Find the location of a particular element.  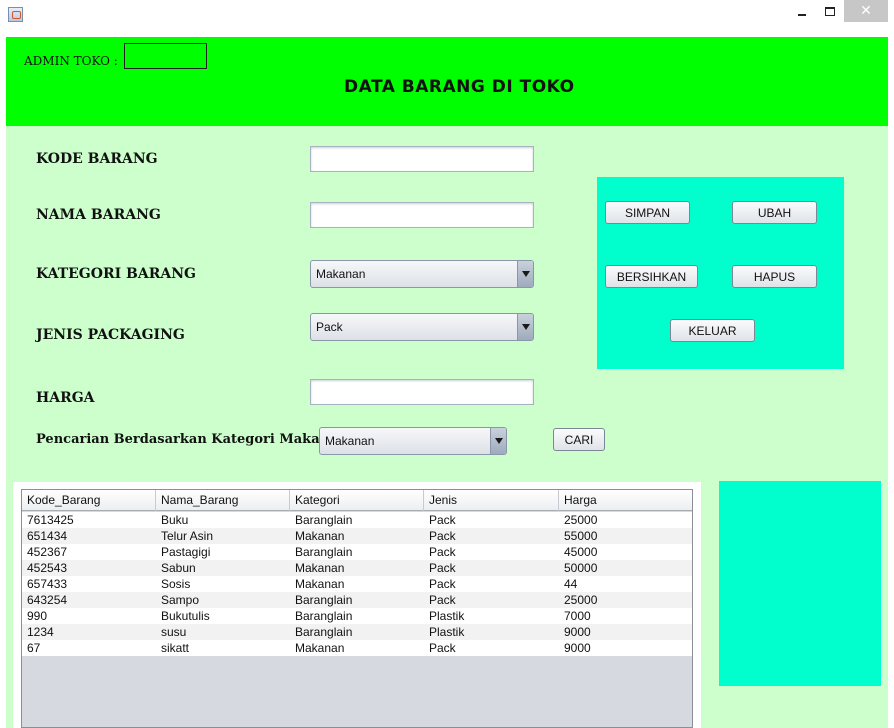

cell-nama: Sosis is located at coordinates (176, 584).